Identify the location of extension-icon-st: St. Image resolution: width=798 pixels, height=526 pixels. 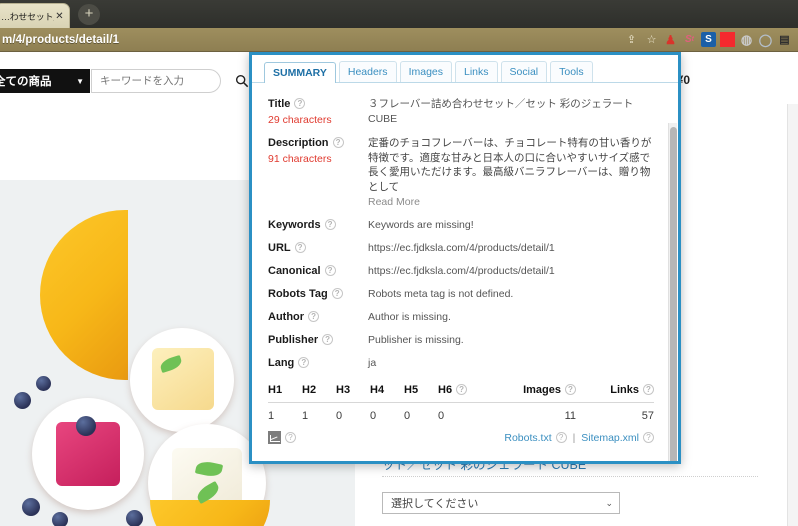
(689, 39).